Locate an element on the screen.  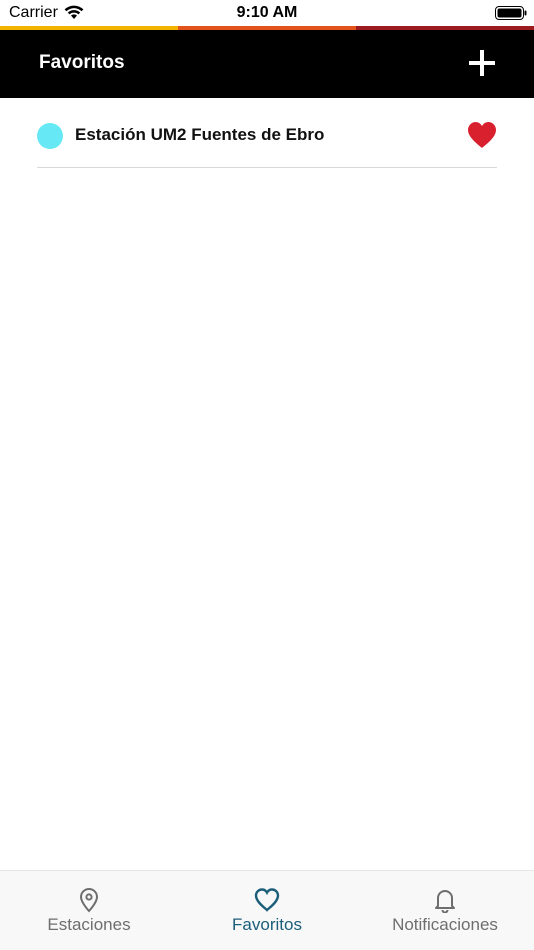
station-status-dot is located at coordinates (50, 136).